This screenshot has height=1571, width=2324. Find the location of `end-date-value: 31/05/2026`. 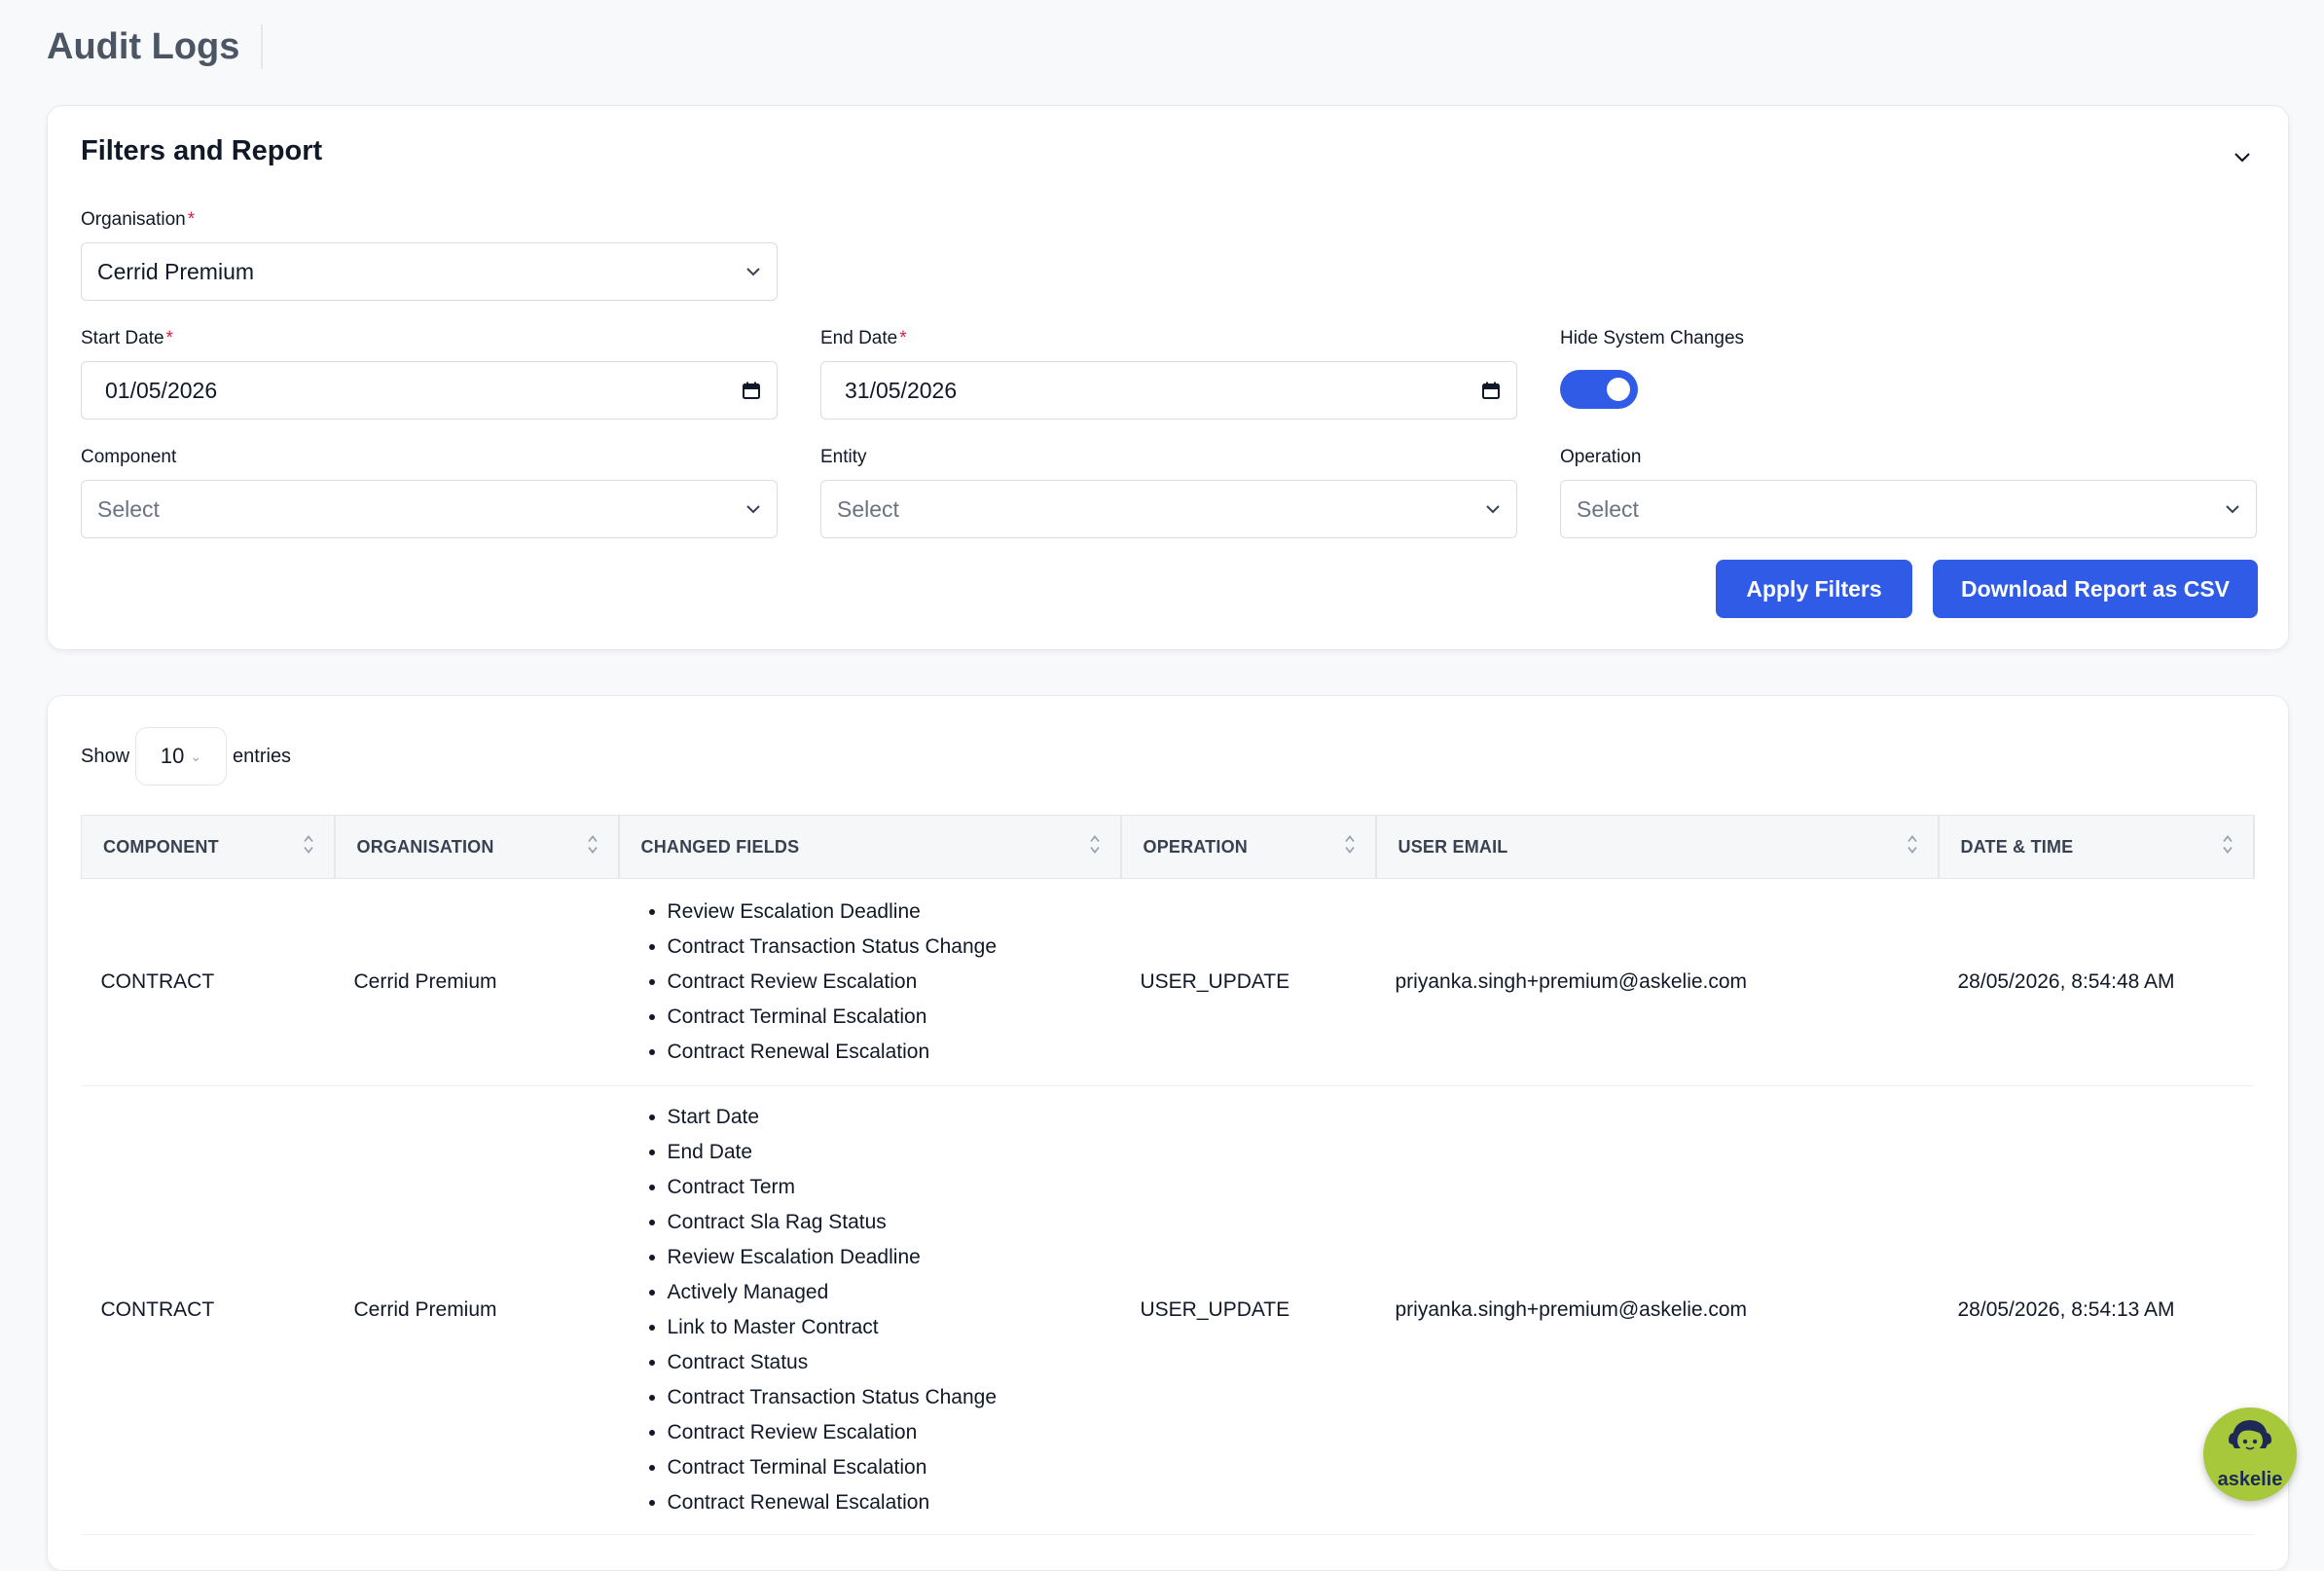

end-date-value: 31/05/2026 is located at coordinates (901, 390).